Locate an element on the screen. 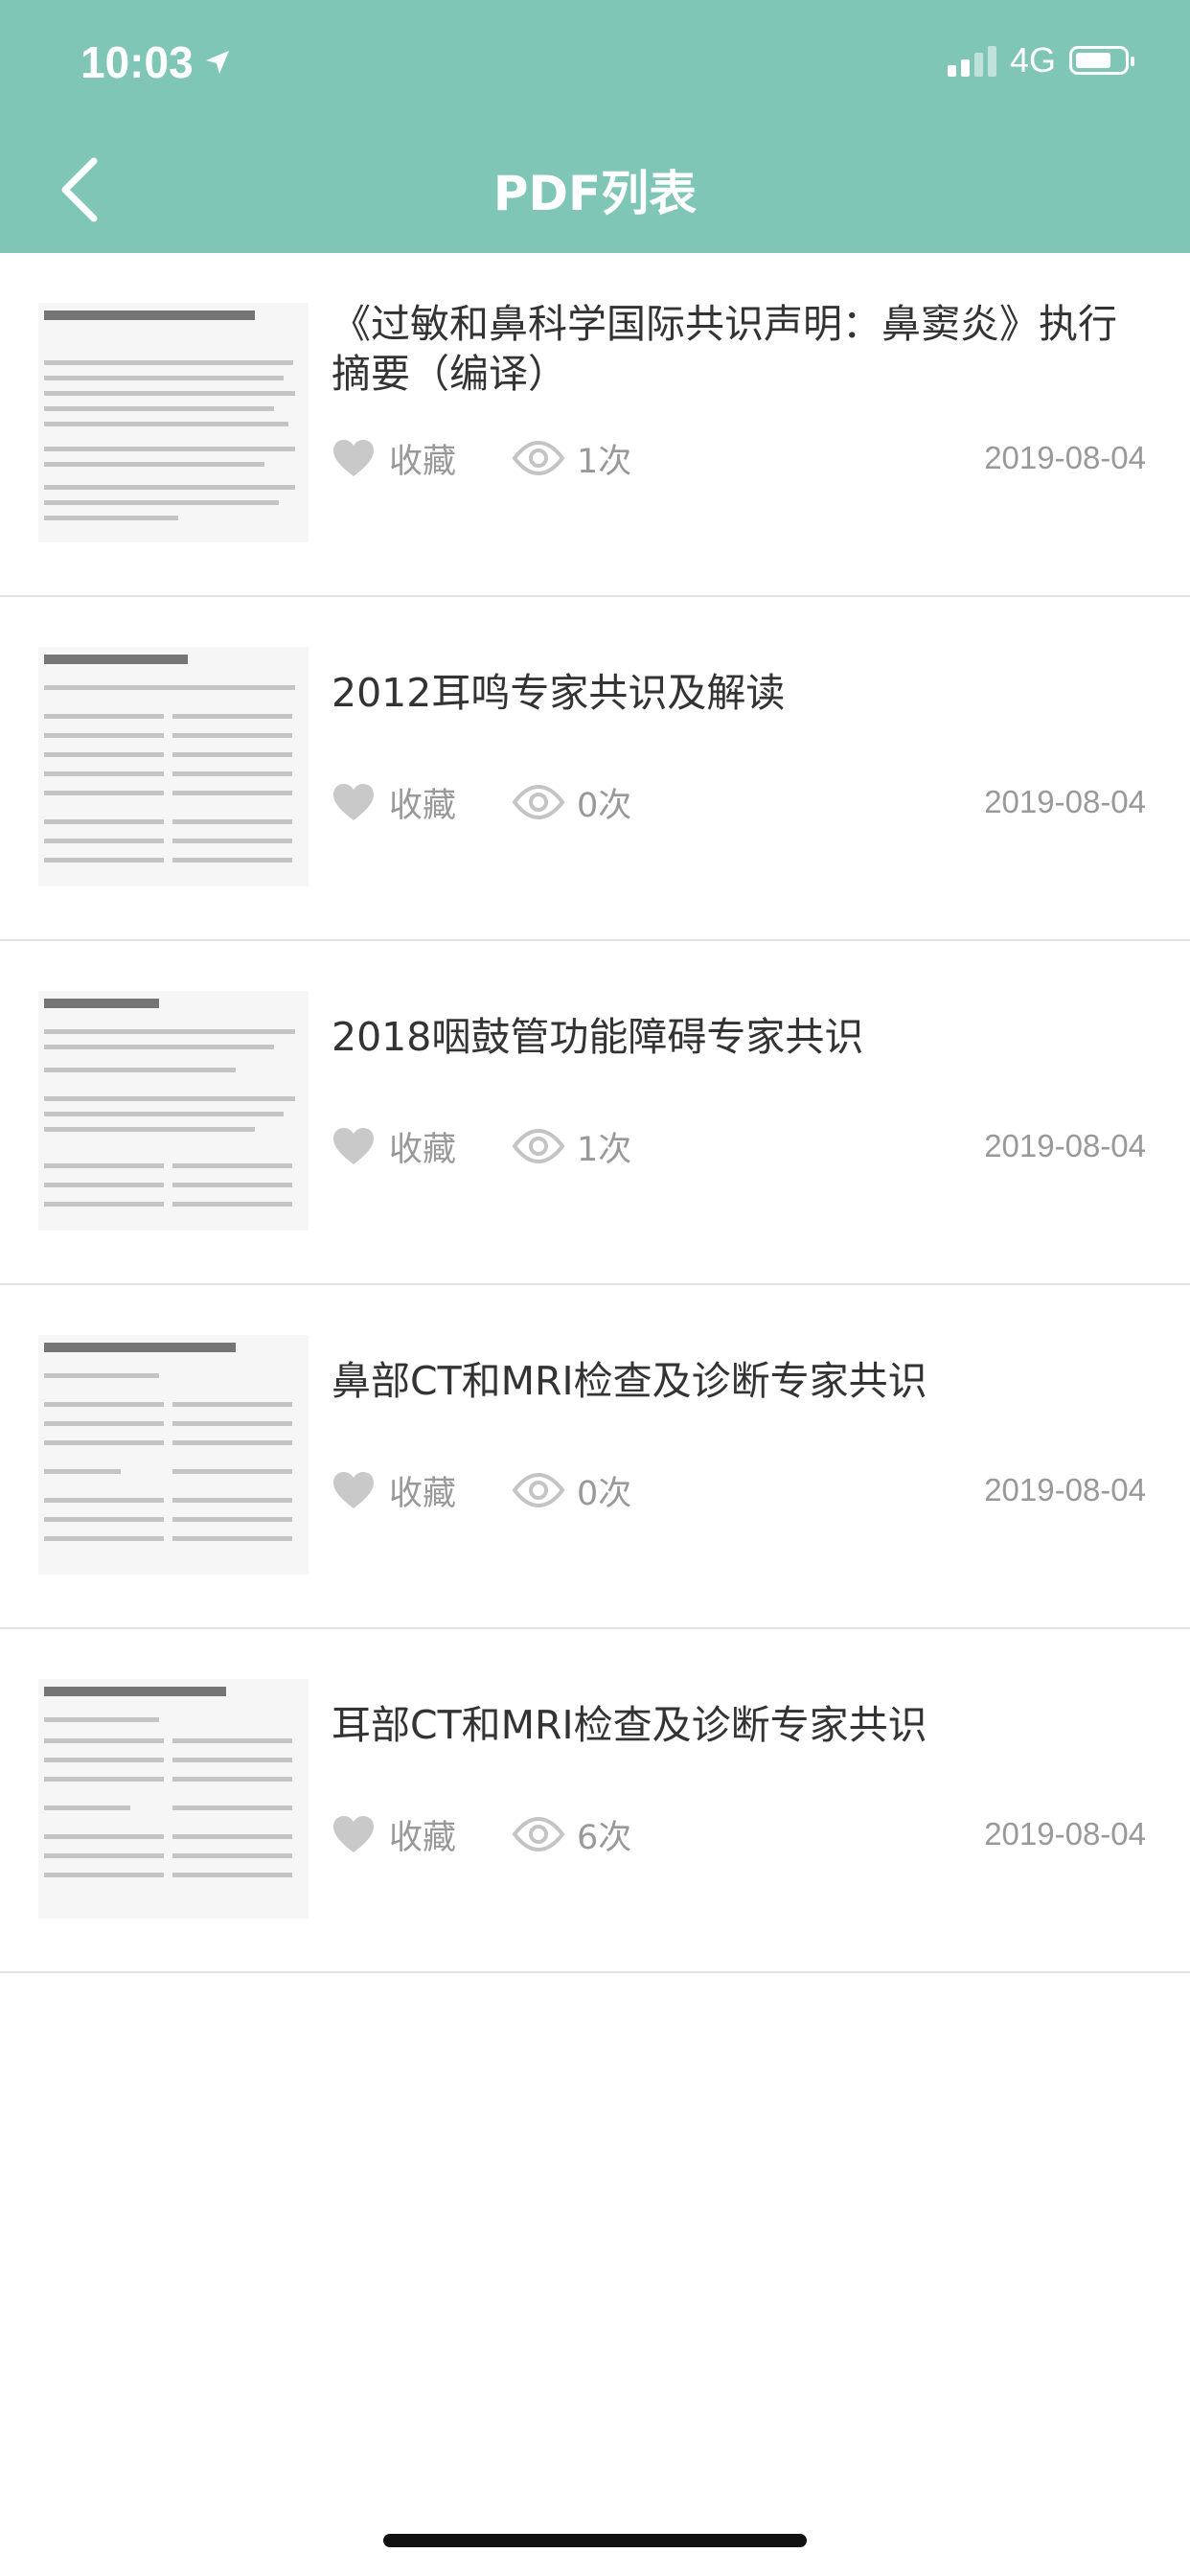  page-title: PDF列表 is located at coordinates (595, 193).